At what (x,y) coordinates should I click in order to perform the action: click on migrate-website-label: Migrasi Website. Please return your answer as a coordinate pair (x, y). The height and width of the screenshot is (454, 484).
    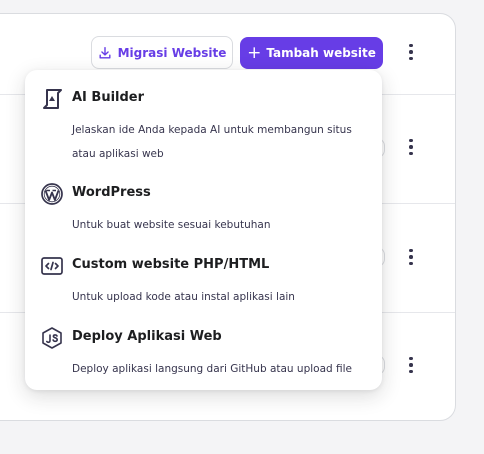
    Looking at the image, I should click on (172, 52).